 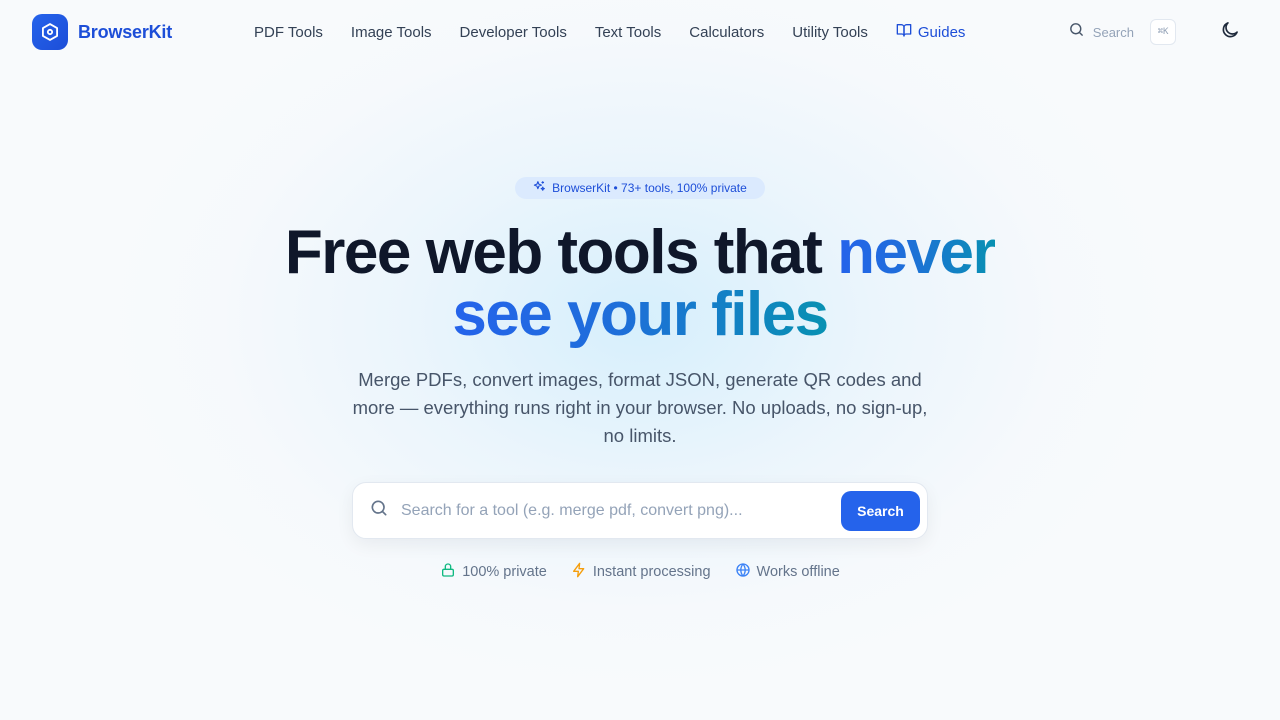 What do you see at coordinates (561, 252) in the screenshot?
I see `headline-dark-text: Free web tools that` at bounding box center [561, 252].